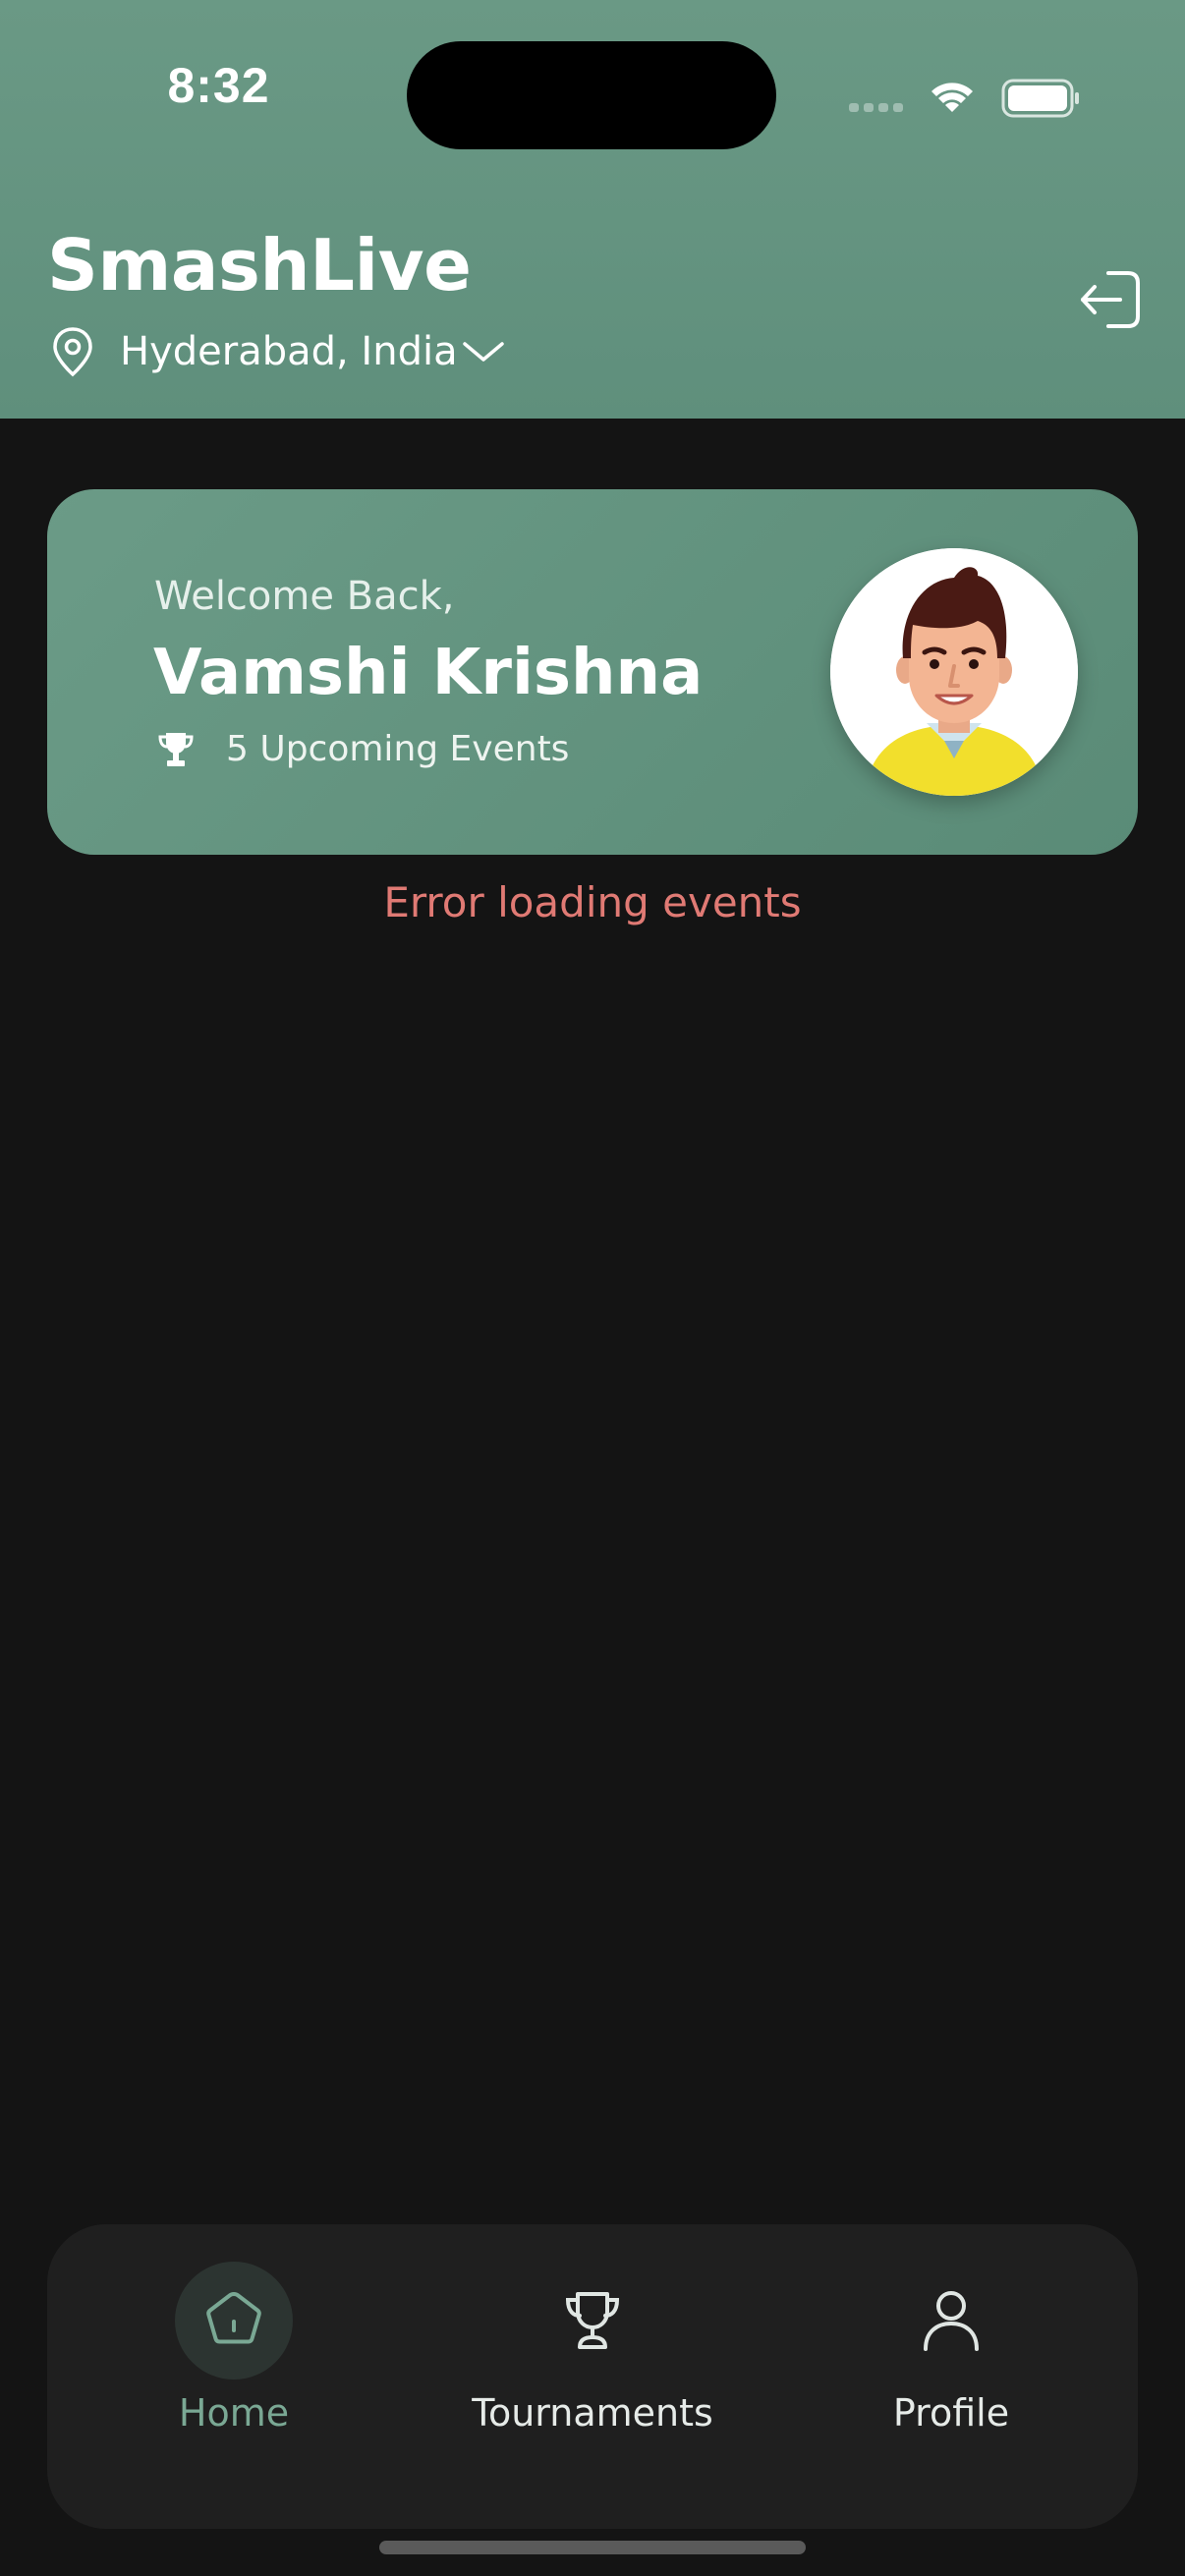  What do you see at coordinates (1111, 299) in the screenshot?
I see `logout-icon` at bounding box center [1111, 299].